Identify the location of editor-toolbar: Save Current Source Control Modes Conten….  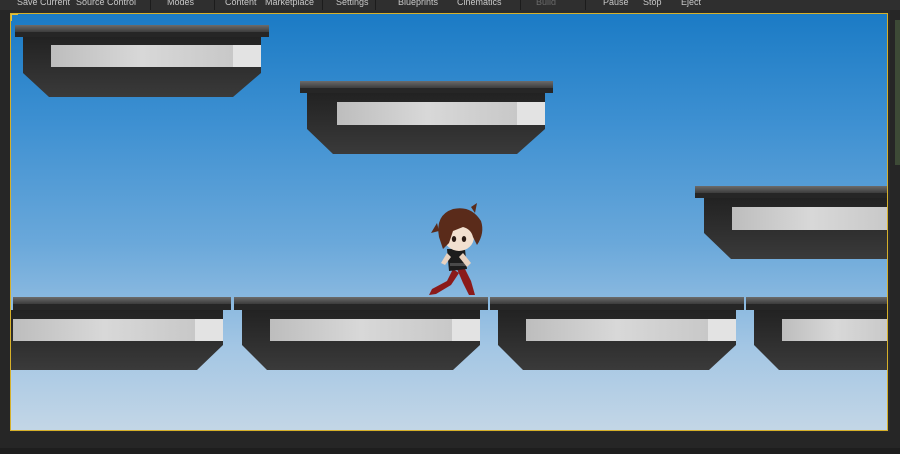
(450, 5).